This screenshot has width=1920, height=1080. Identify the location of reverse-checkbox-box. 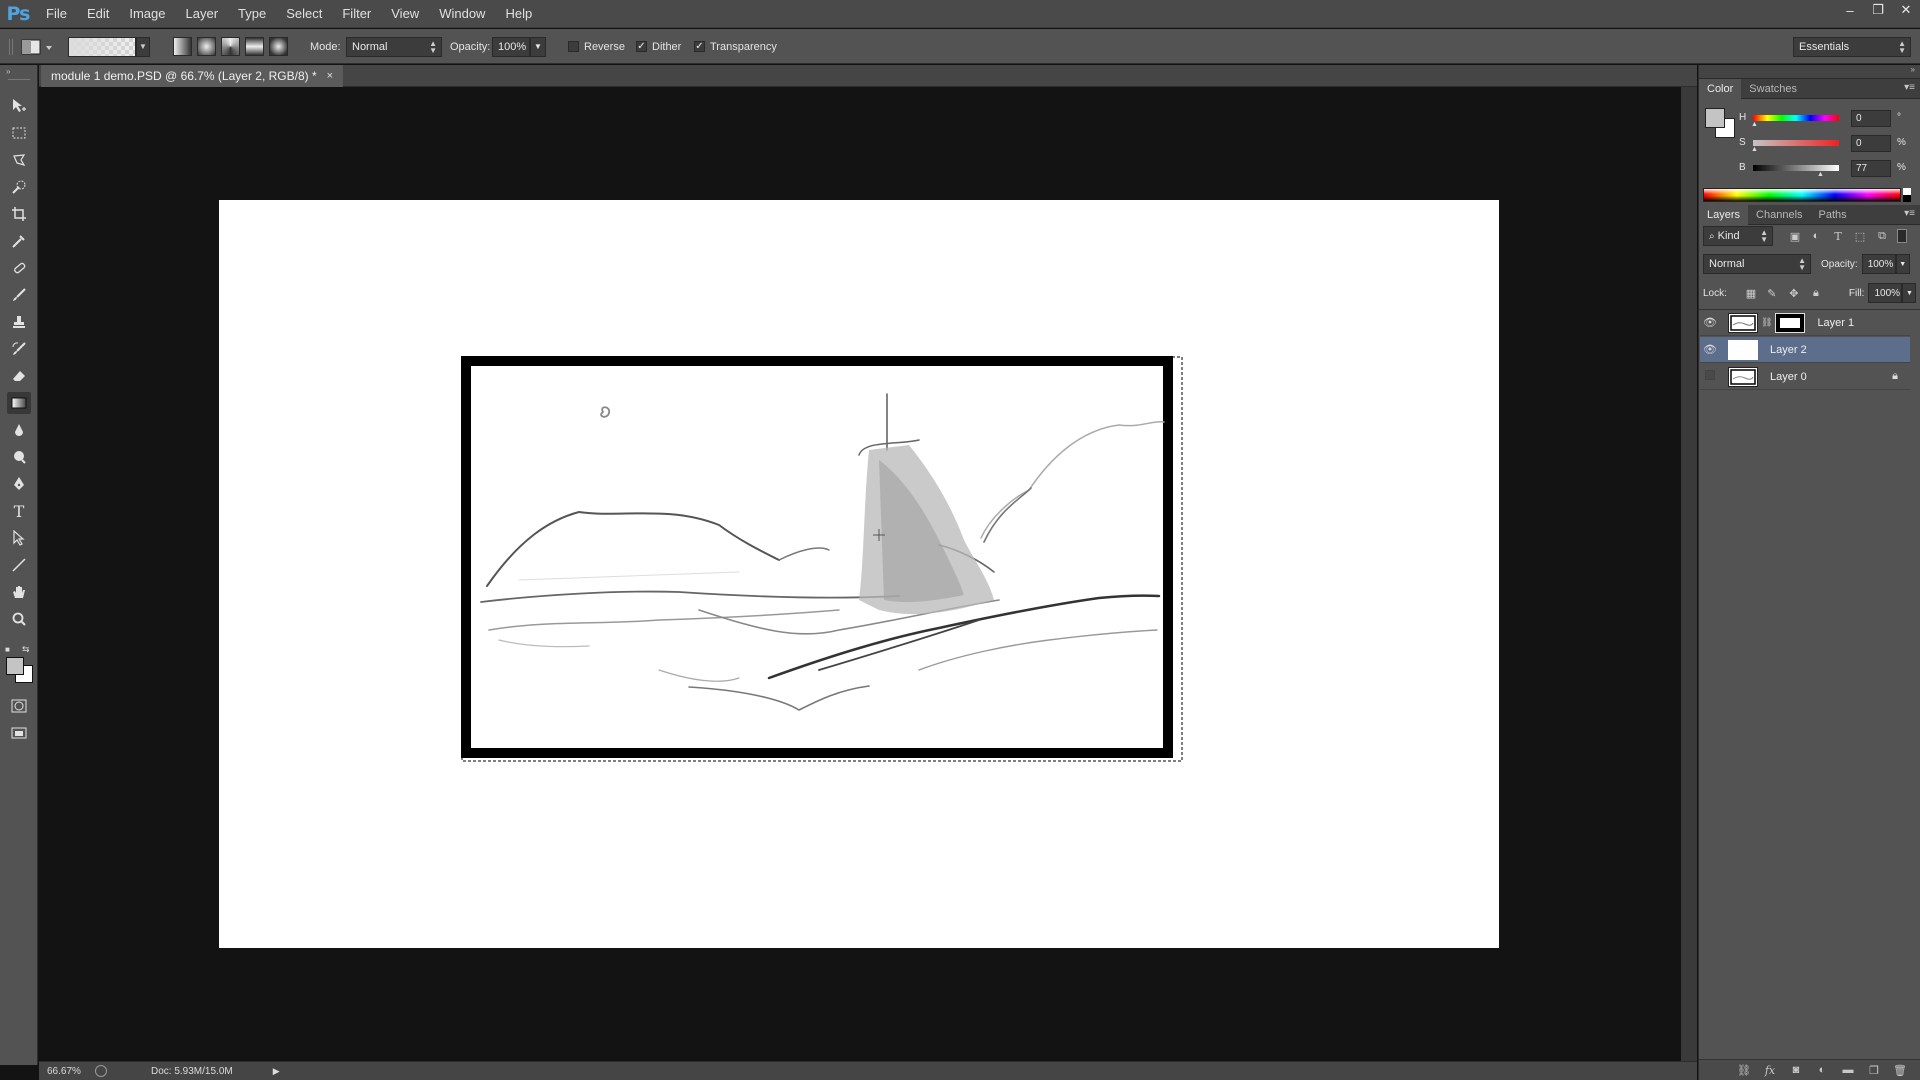
(573, 46).